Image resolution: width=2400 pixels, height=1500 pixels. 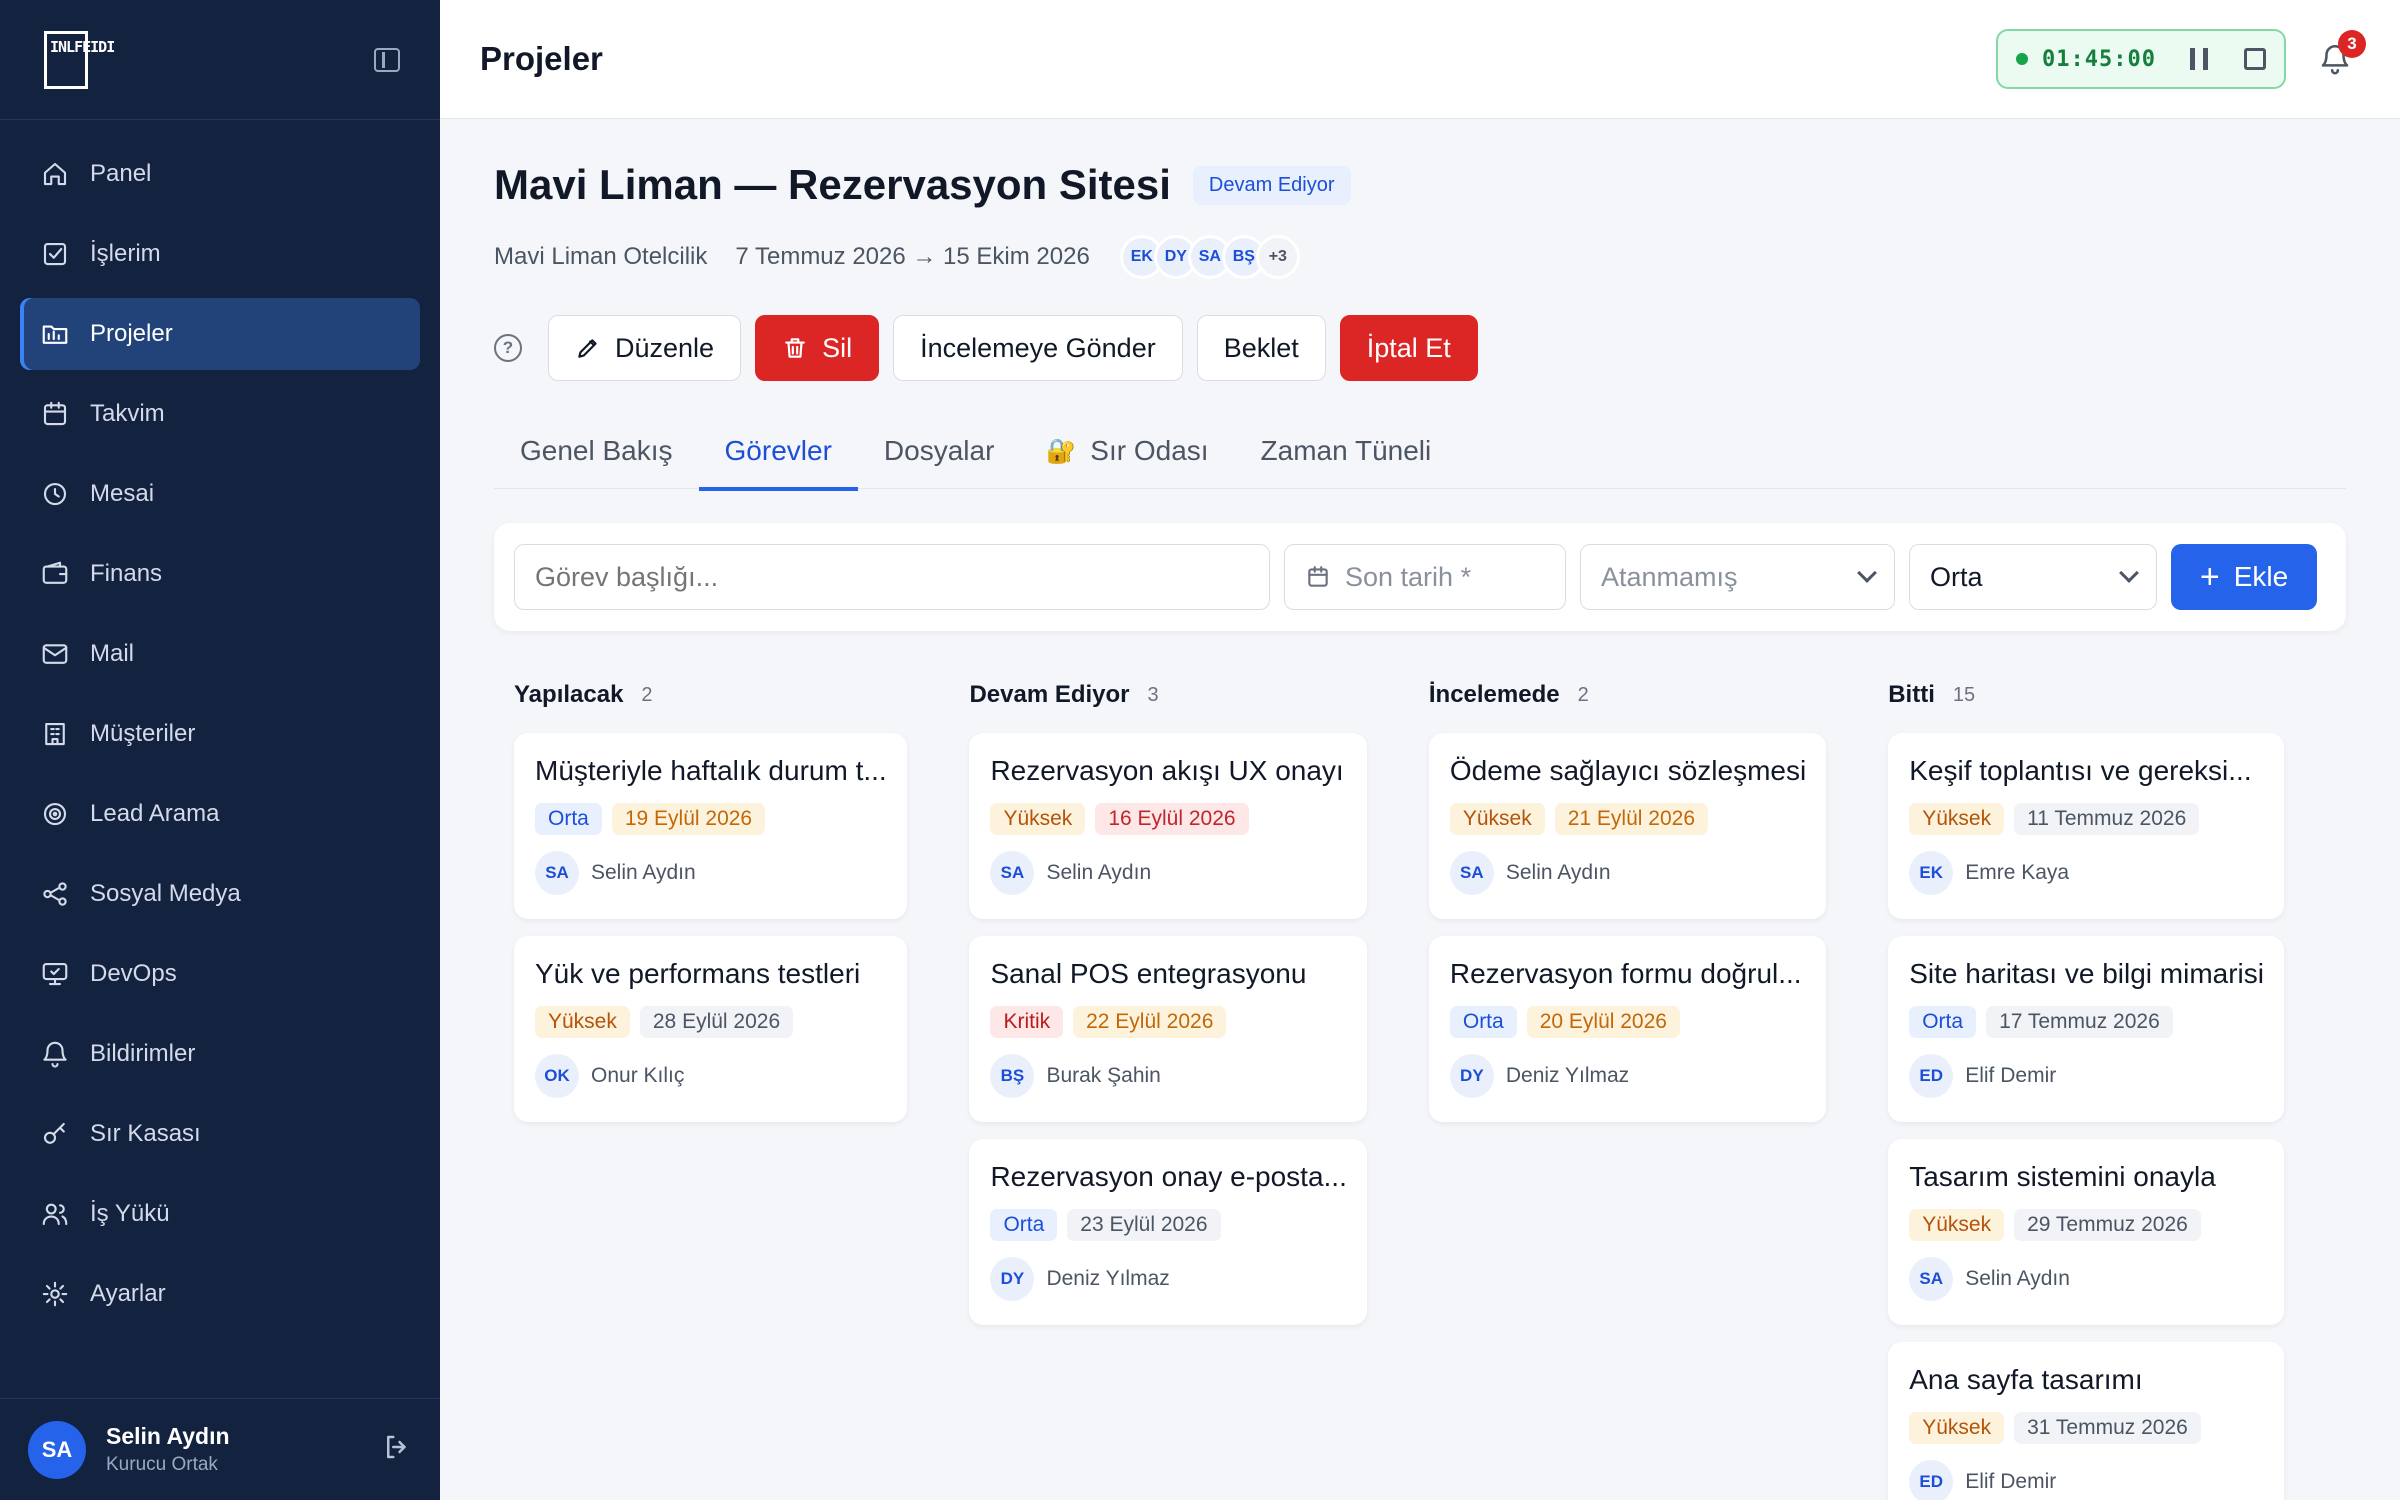 I want to click on tab-label: Görevler, so click(x=778, y=450).